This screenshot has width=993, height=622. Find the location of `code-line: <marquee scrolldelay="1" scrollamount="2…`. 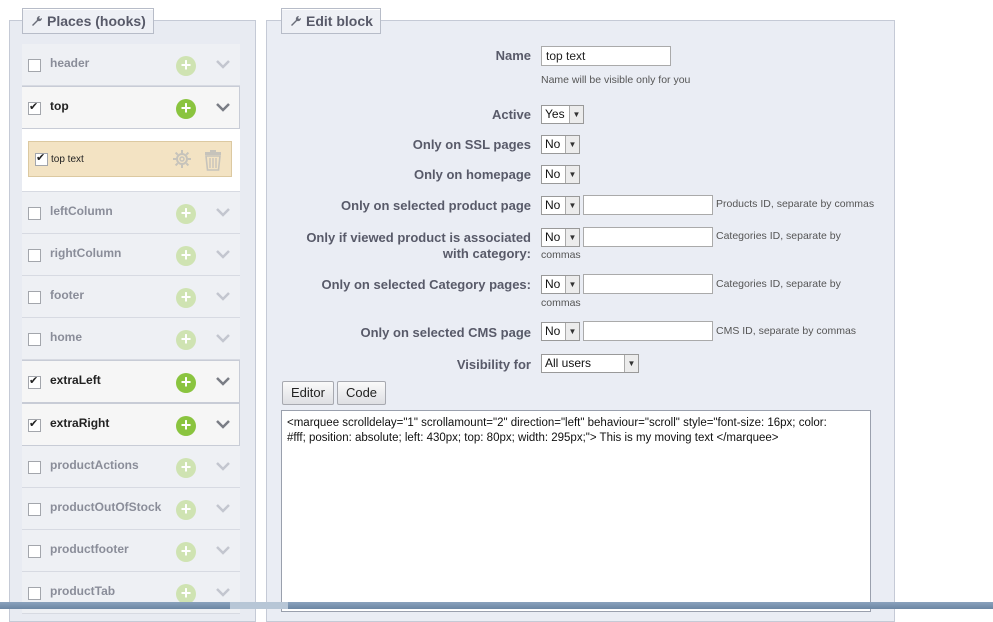

code-line: <marquee scrolldelay="1" scrollamount="2… is located at coordinates (557, 423).